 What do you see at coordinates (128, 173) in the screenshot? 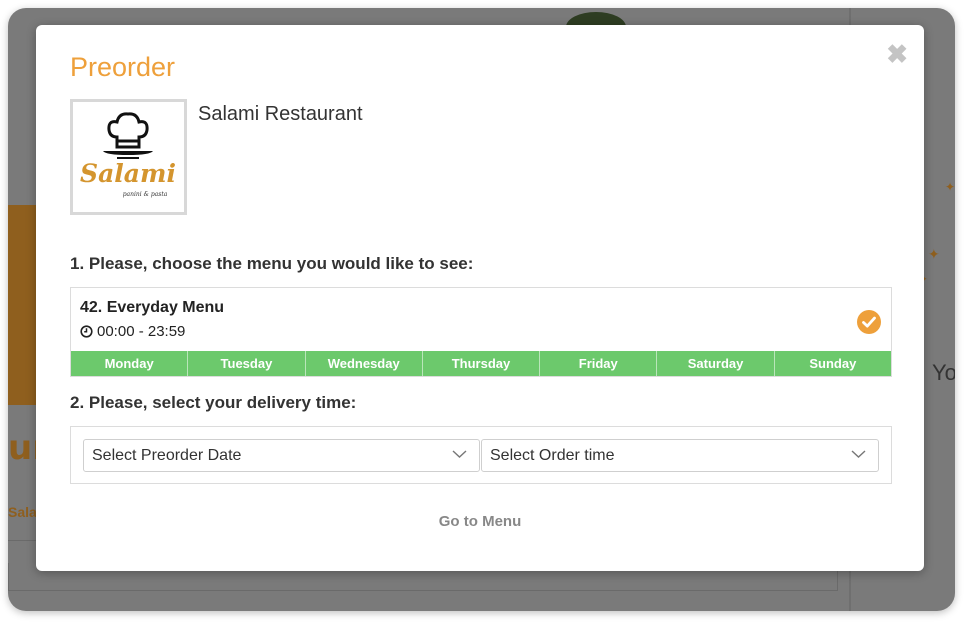
I see `logo-wordmark: Salami` at bounding box center [128, 173].